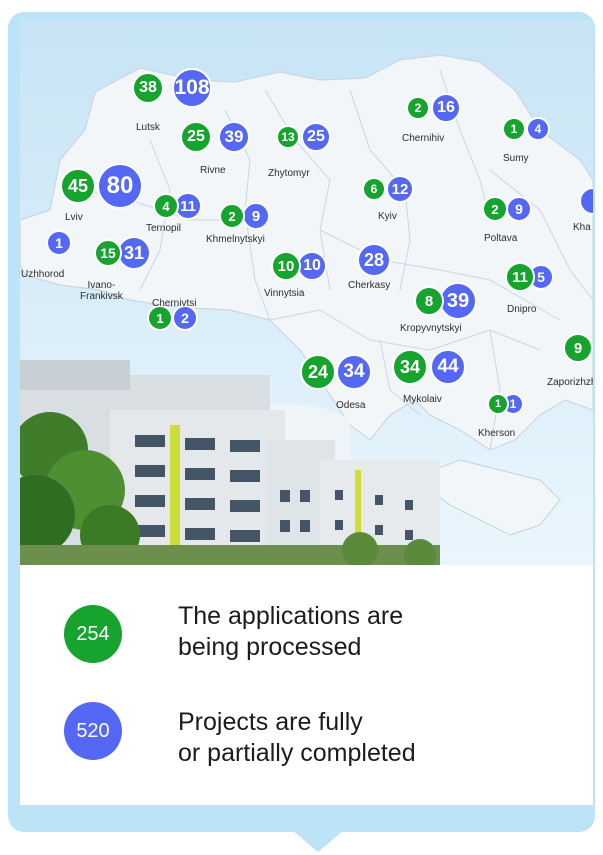 The width and height of the screenshot is (603, 855). What do you see at coordinates (520, 277) in the screenshot?
I see `processing-count-dnipro: 11` at bounding box center [520, 277].